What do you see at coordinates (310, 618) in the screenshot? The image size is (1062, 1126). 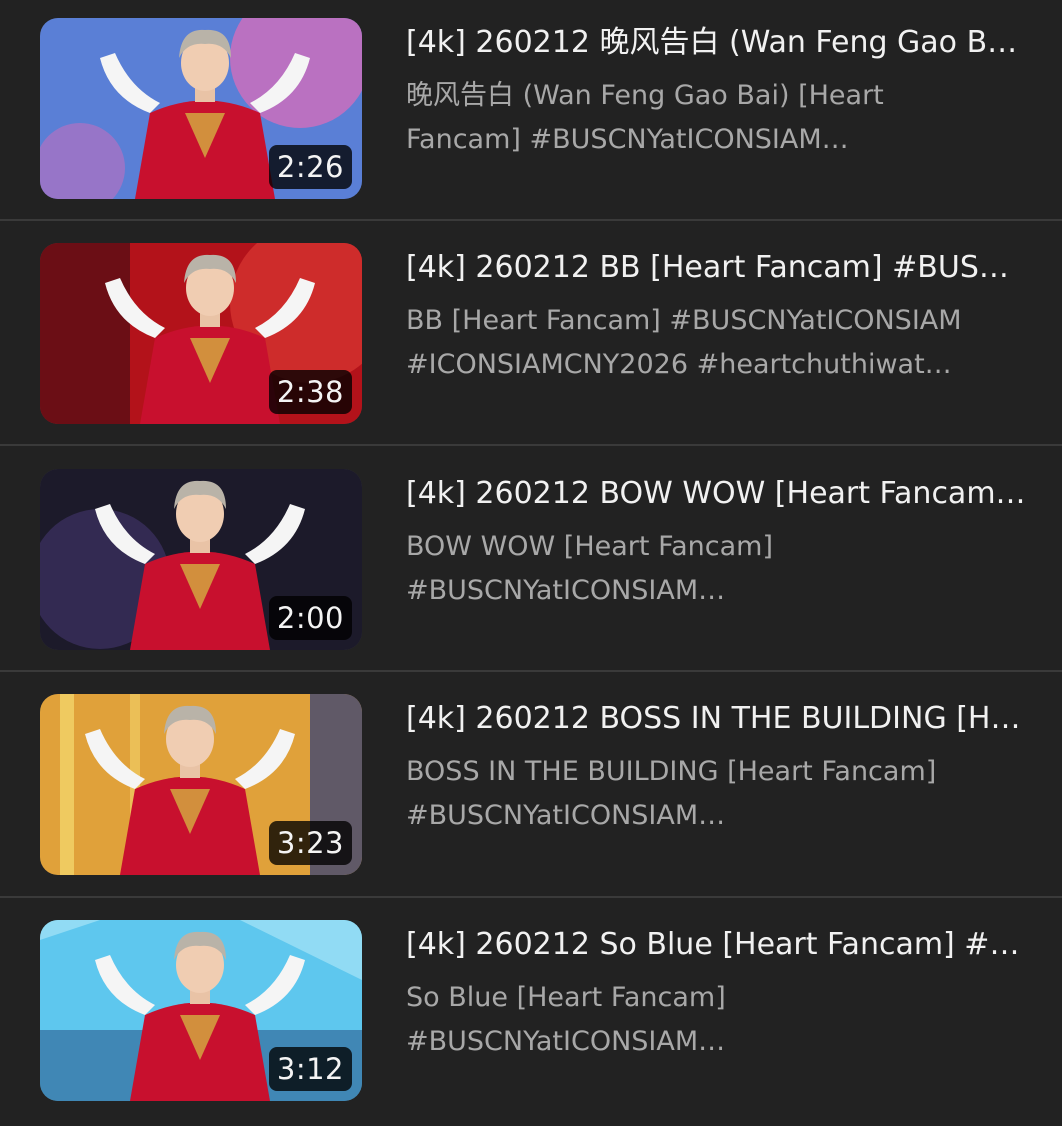 I see `duration-badge: 2:00` at bounding box center [310, 618].